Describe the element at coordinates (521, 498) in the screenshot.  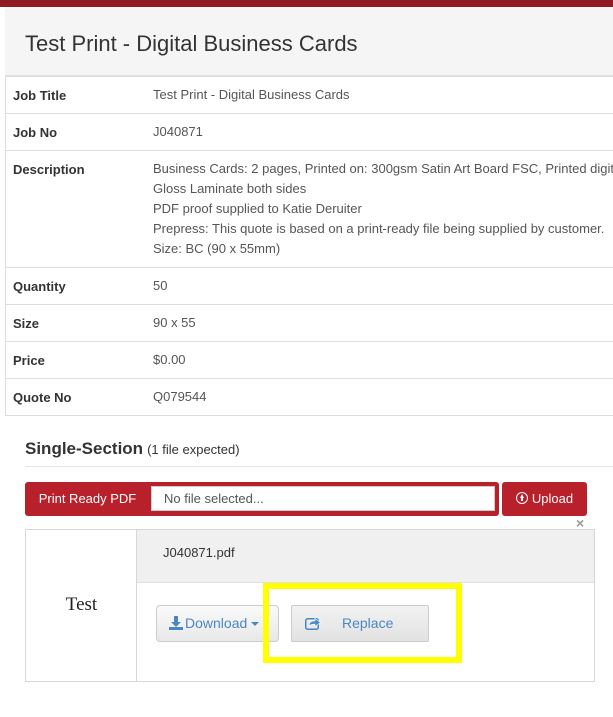
I see `upload-icon` at that location.